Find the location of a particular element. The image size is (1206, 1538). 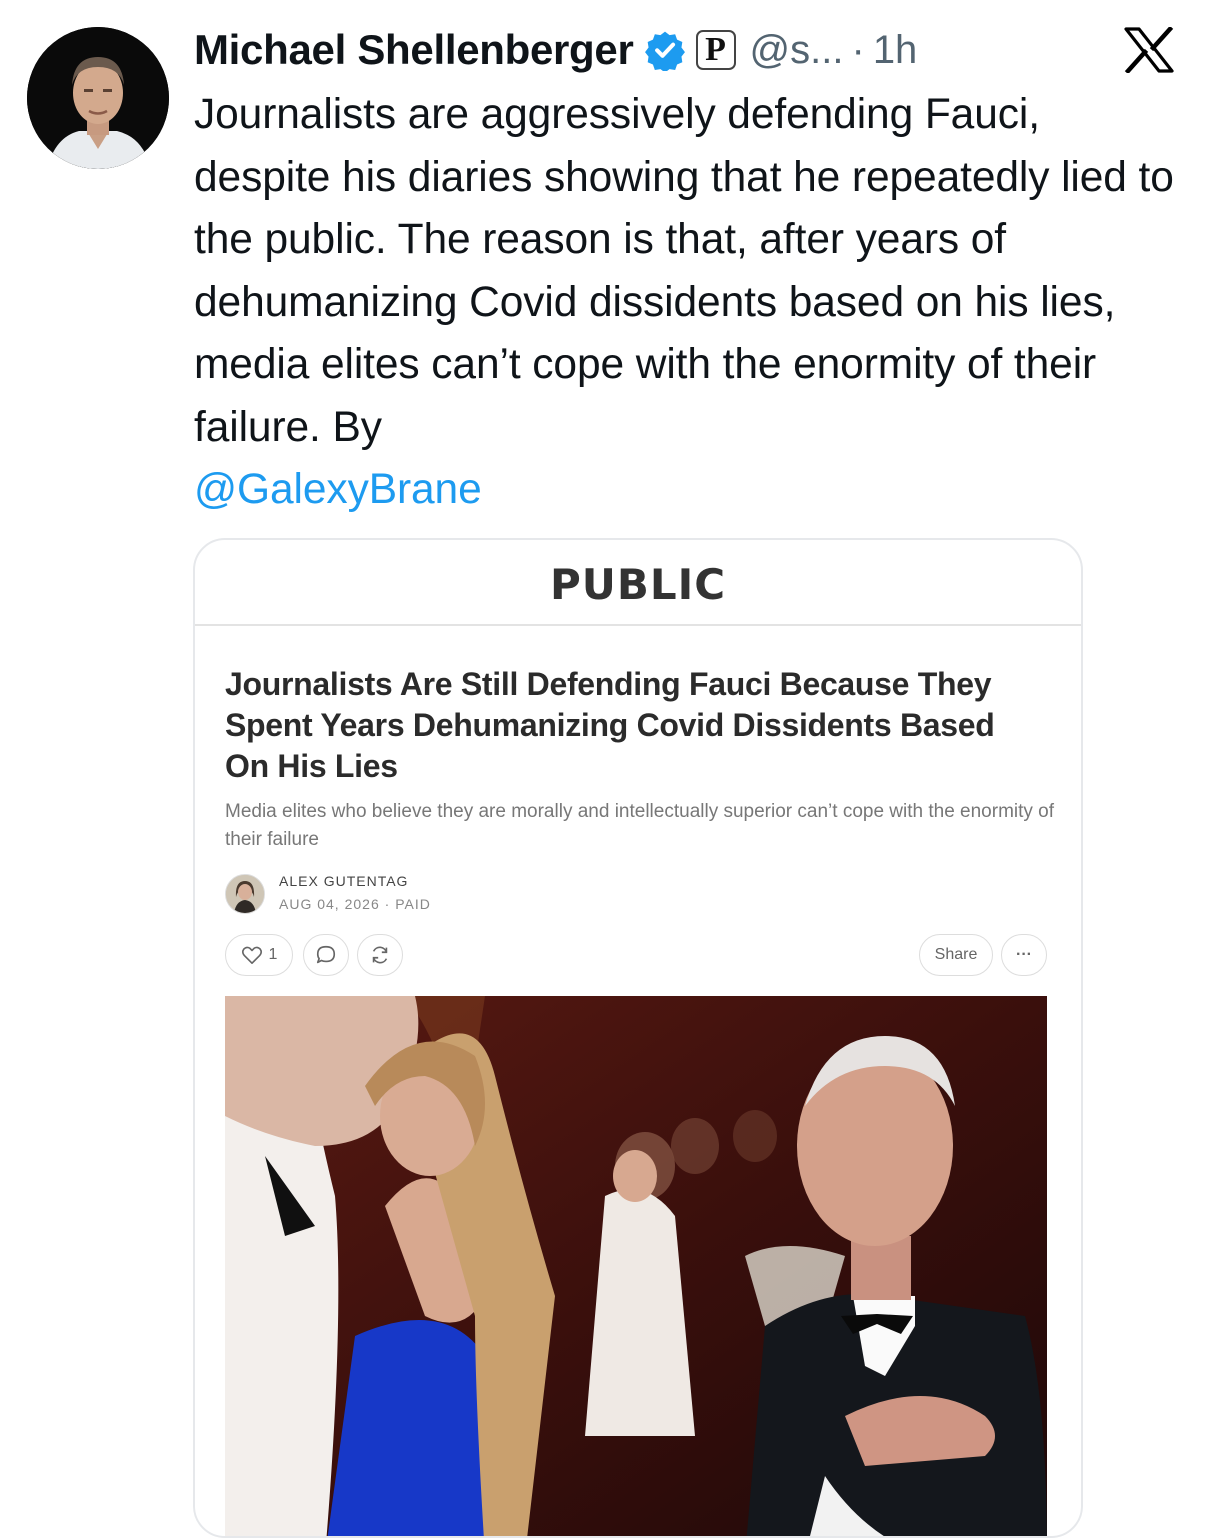

card-divider is located at coordinates (638, 625).